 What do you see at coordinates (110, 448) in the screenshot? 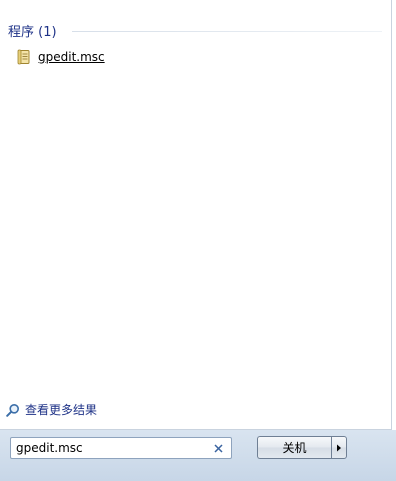
I see `search-input` at bounding box center [110, 448].